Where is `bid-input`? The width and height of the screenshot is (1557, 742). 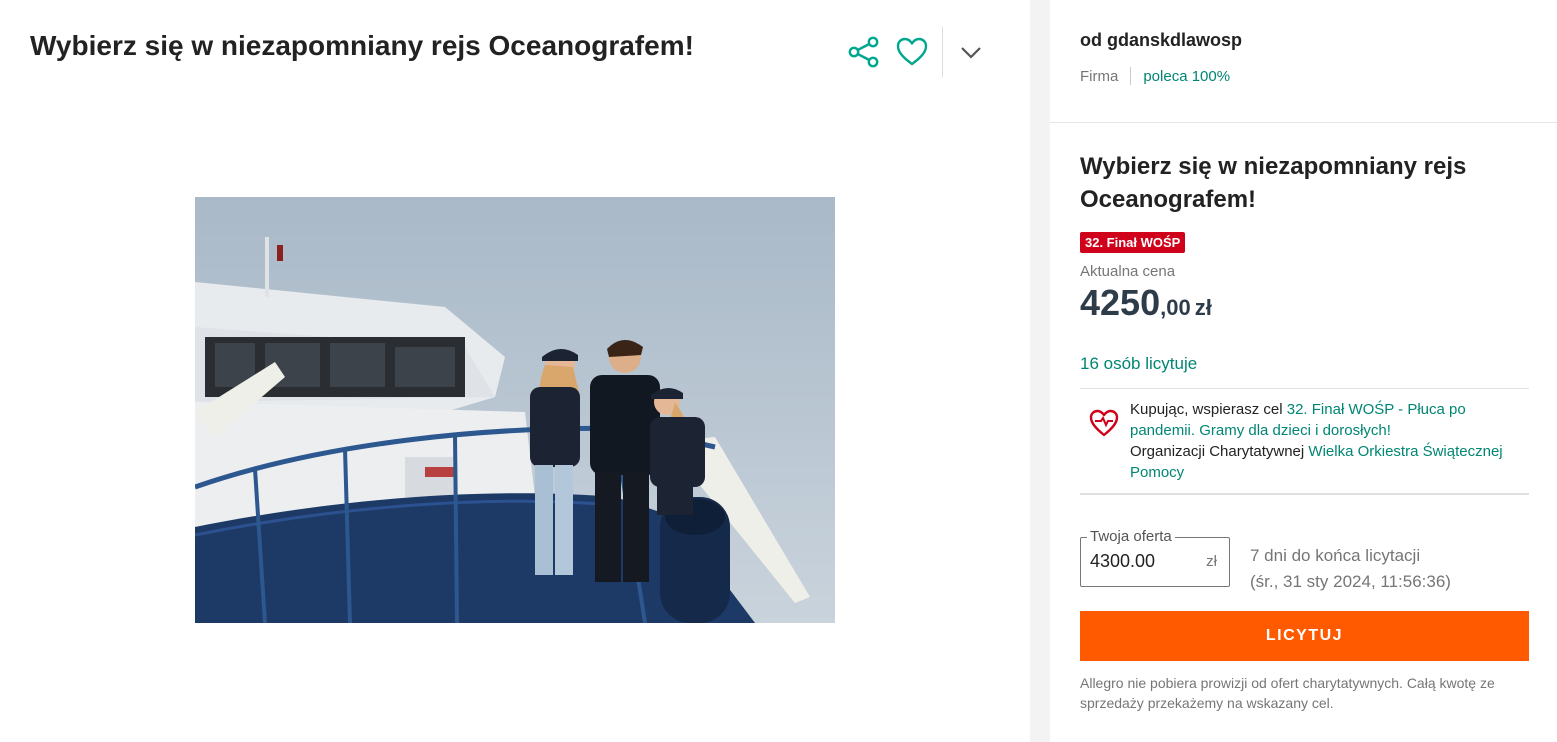
bid-input is located at coordinates (1140, 561).